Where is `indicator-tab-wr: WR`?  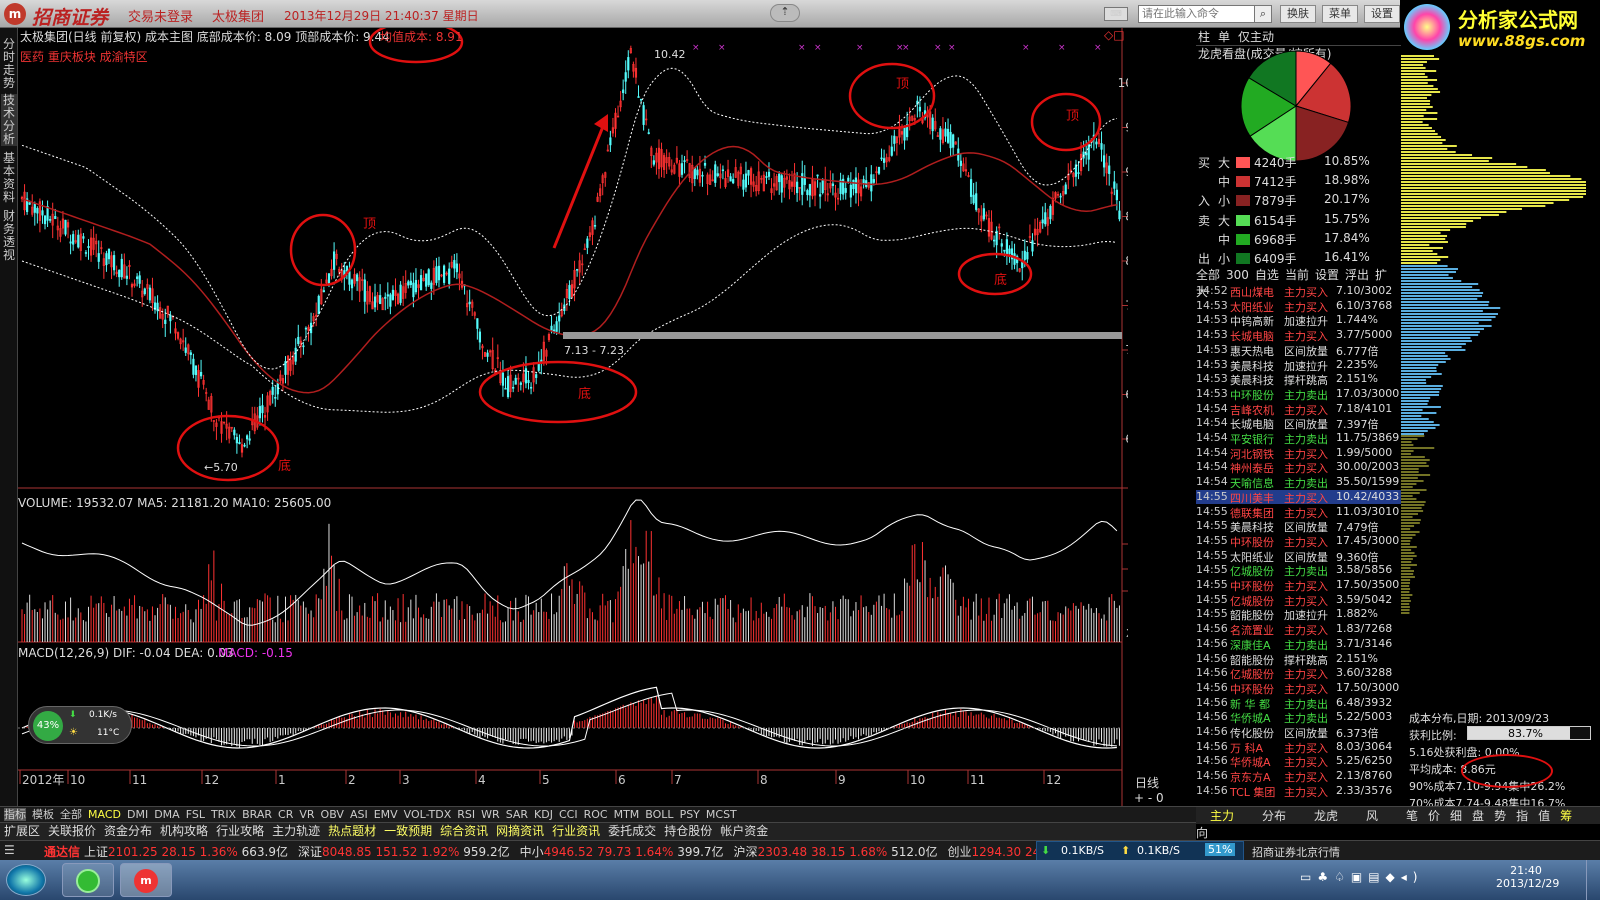 indicator-tab-wr: WR is located at coordinates (490, 814).